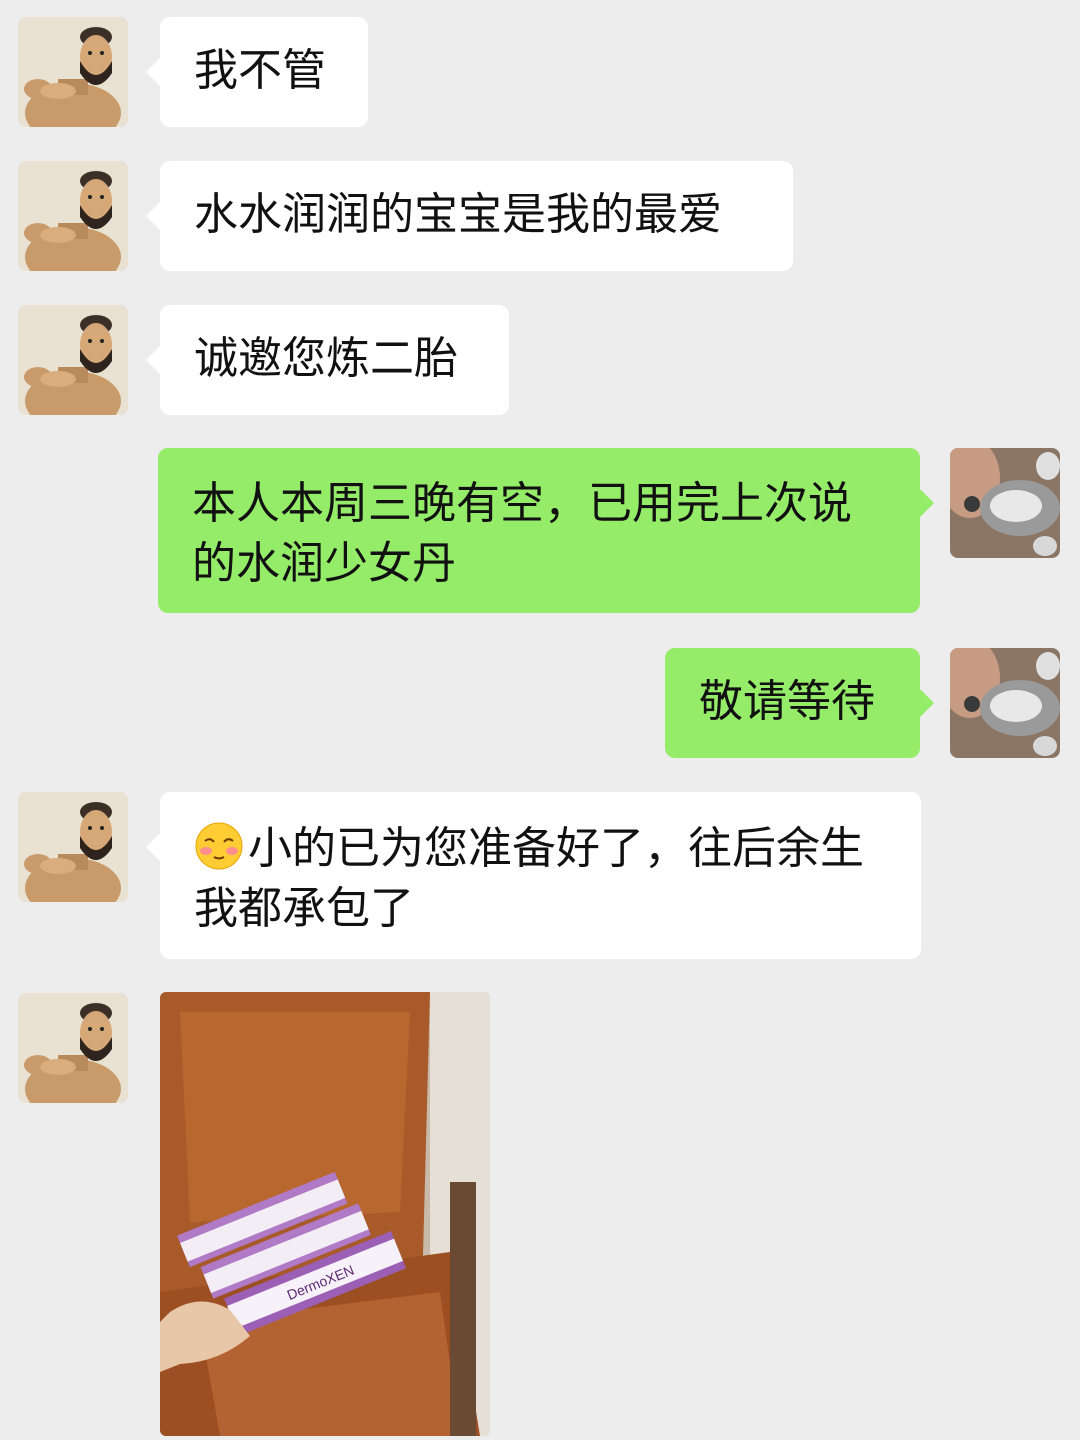 Image resolution: width=1080 pixels, height=1440 pixels. What do you see at coordinates (219, 846) in the screenshot?
I see `blushing-face-emoji-icon` at bounding box center [219, 846].